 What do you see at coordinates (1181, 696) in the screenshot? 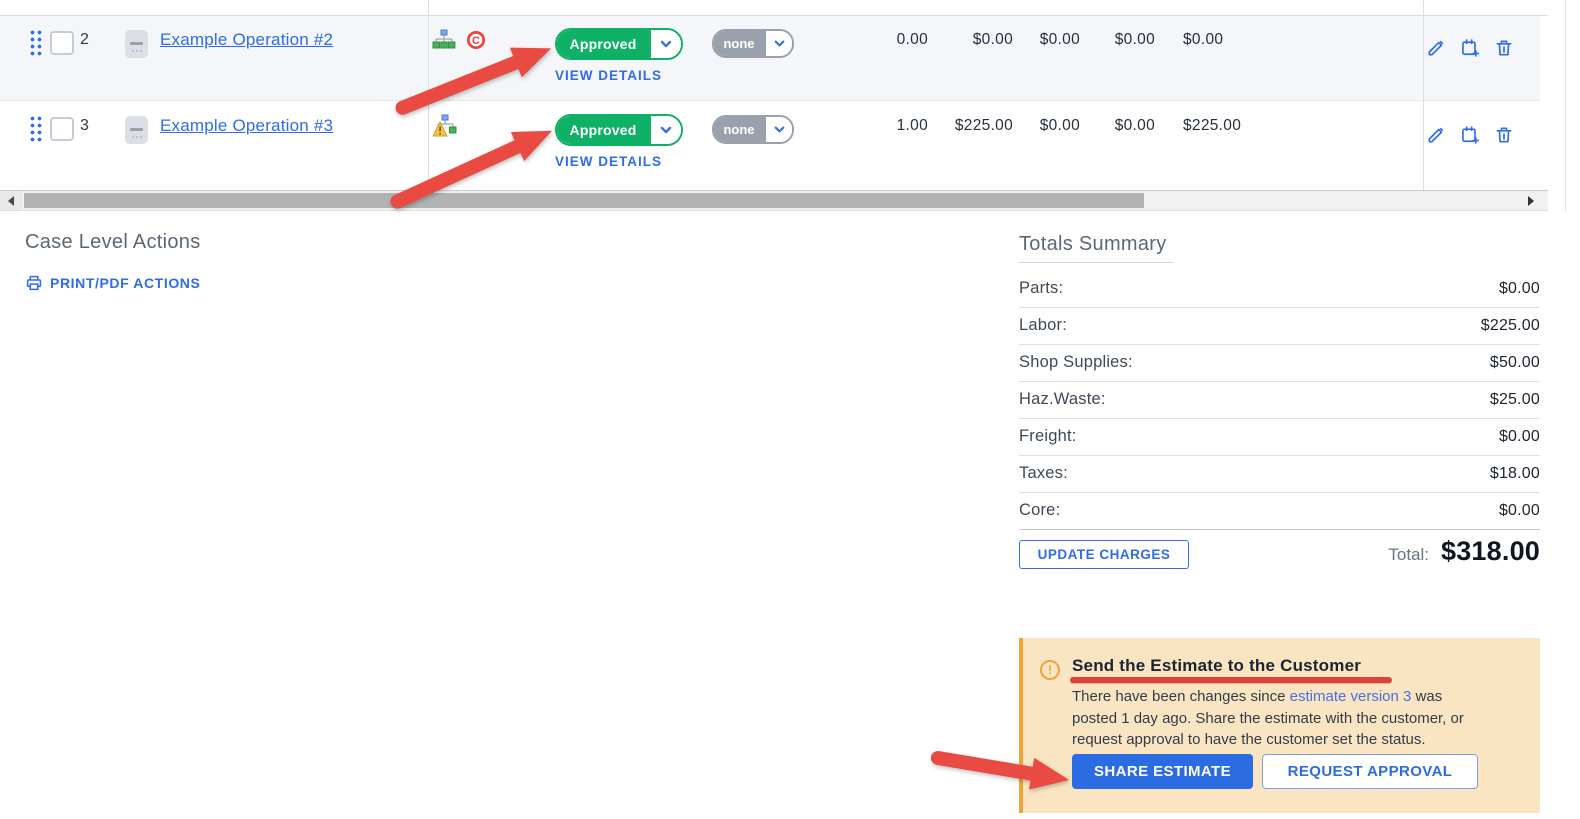
I see `notice-text: There have been changes since` at bounding box center [1181, 696].